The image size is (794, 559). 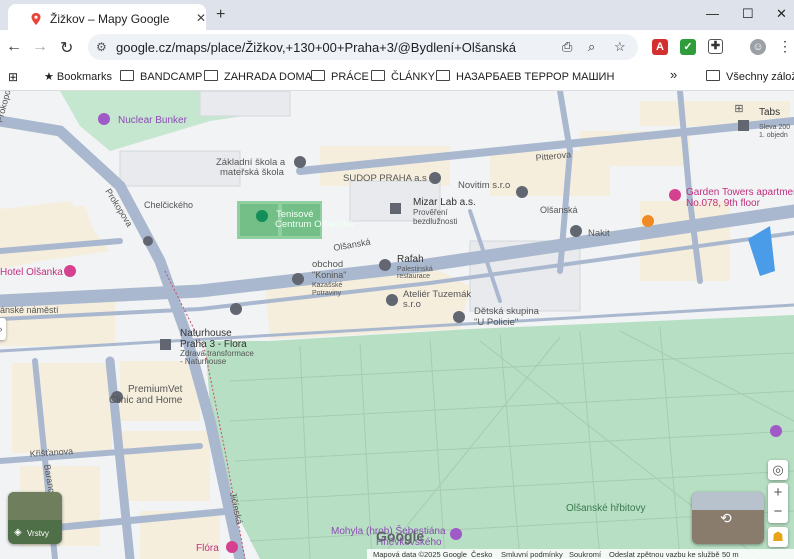 What do you see at coordinates (50, 77) in the screenshot?
I see `star-icon: ★` at bounding box center [50, 77].